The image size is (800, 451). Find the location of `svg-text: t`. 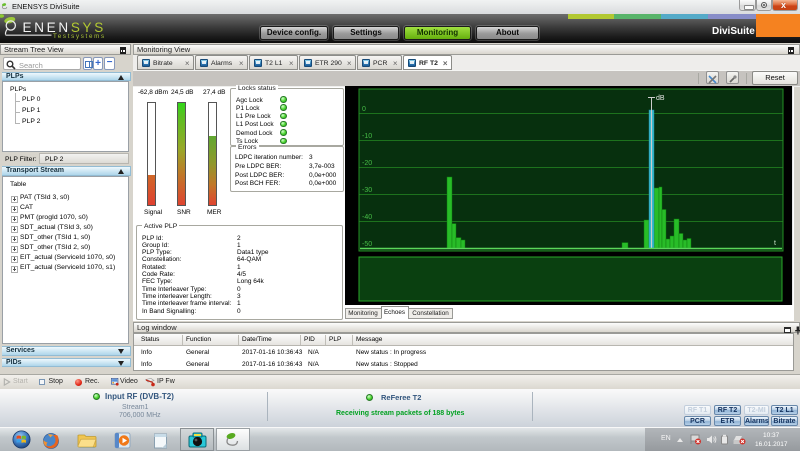

svg-text: t is located at coordinates (775, 243).